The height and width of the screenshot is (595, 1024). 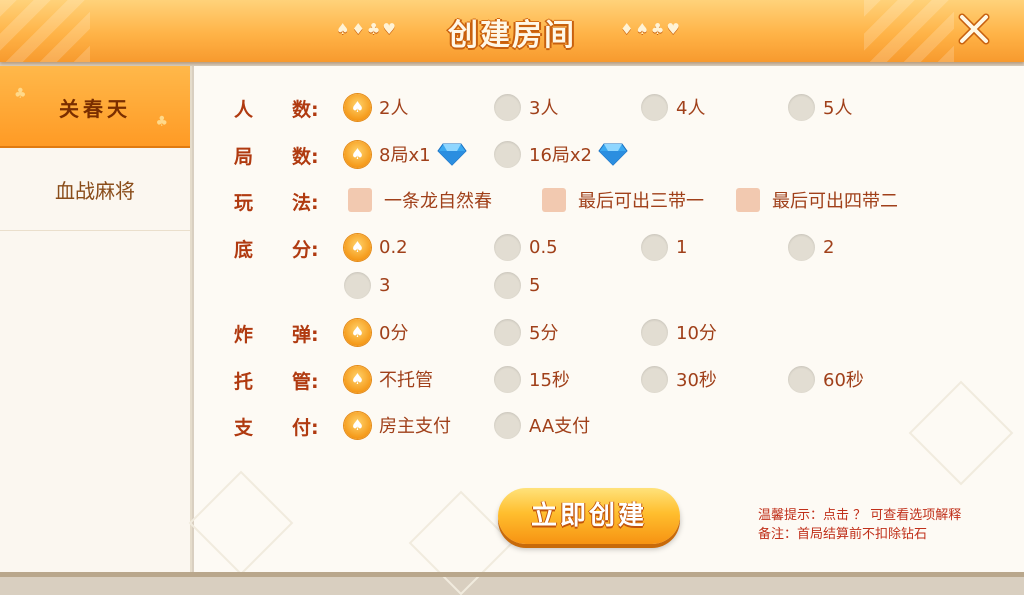 What do you see at coordinates (860, 515) in the screenshot?
I see `tip-line: 温馨提示：点击 ？ 可查看选项解释` at bounding box center [860, 515].